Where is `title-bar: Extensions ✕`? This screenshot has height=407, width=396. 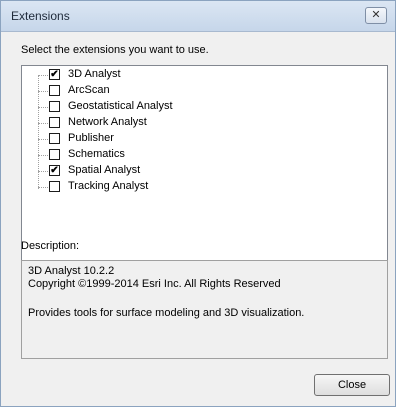 title-bar: Extensions ✕ is located at coordinates (198, 16).